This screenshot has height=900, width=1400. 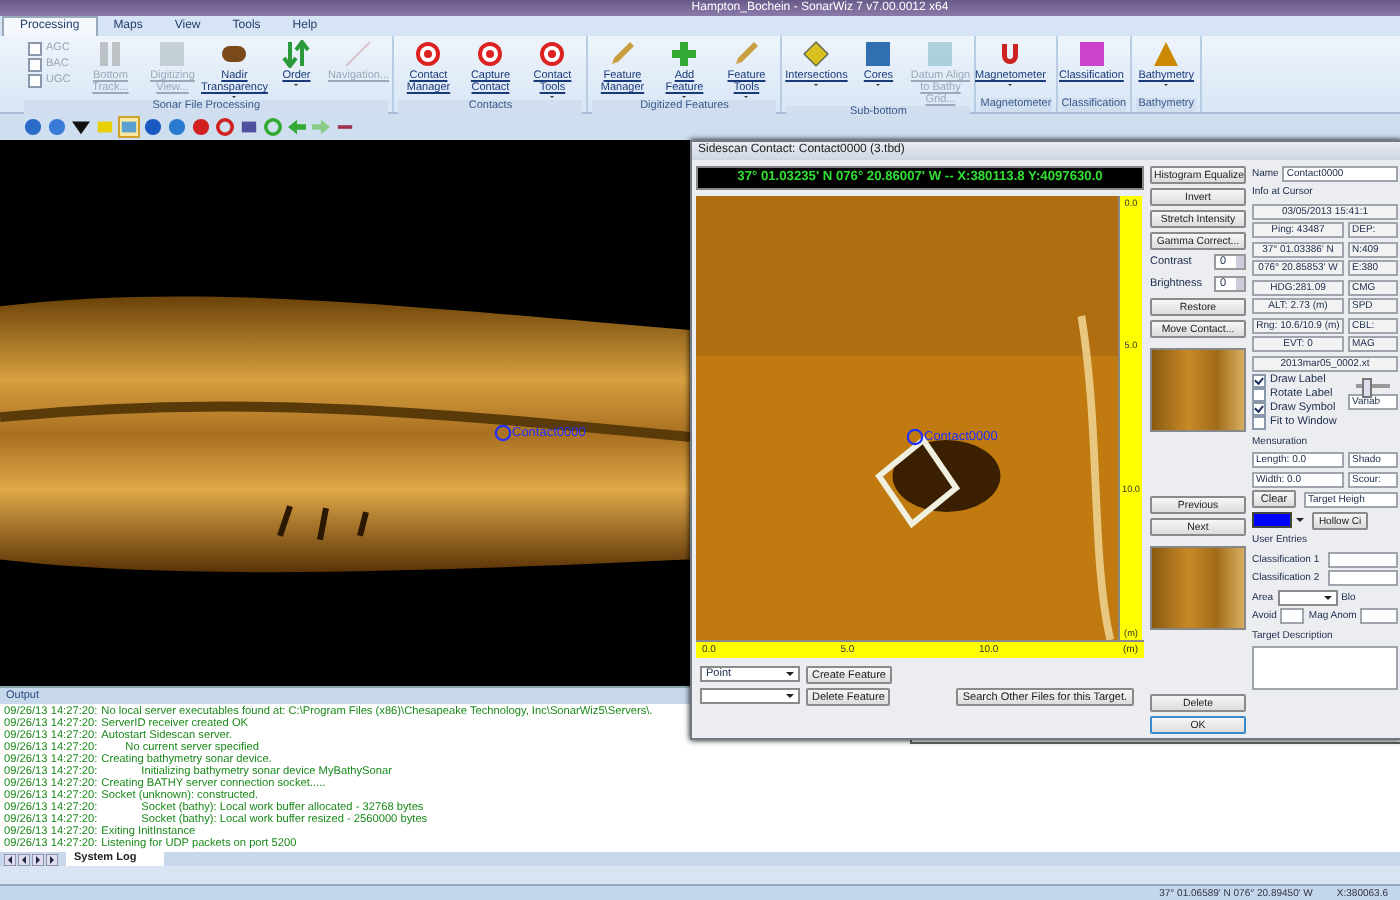 I want to click on symbol-color-swatch, so click(x=1272, y=520).